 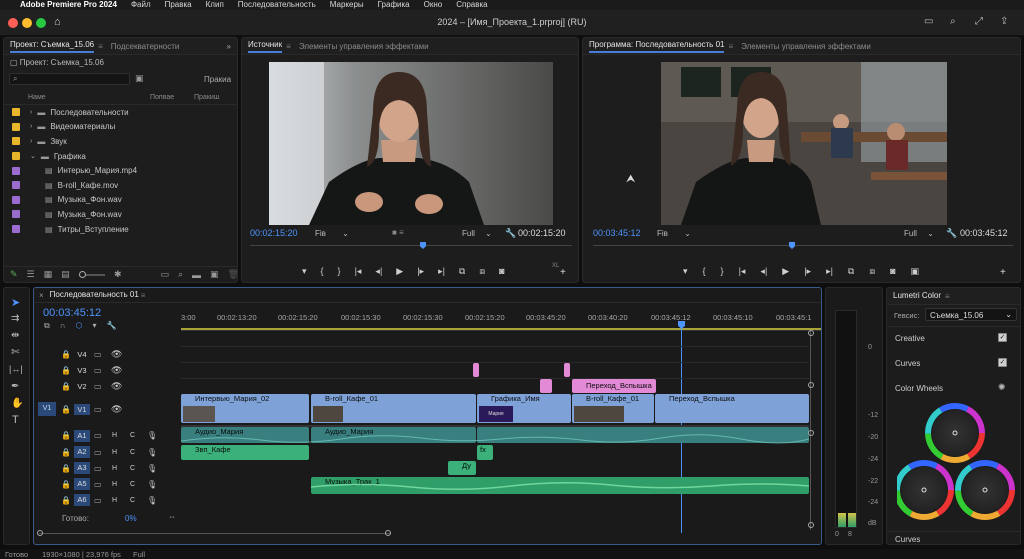 What do you see at coordinates (139, 78) in the screenshot?
I see `new-bin-icon: ▣` at bounding box center [139, 78].